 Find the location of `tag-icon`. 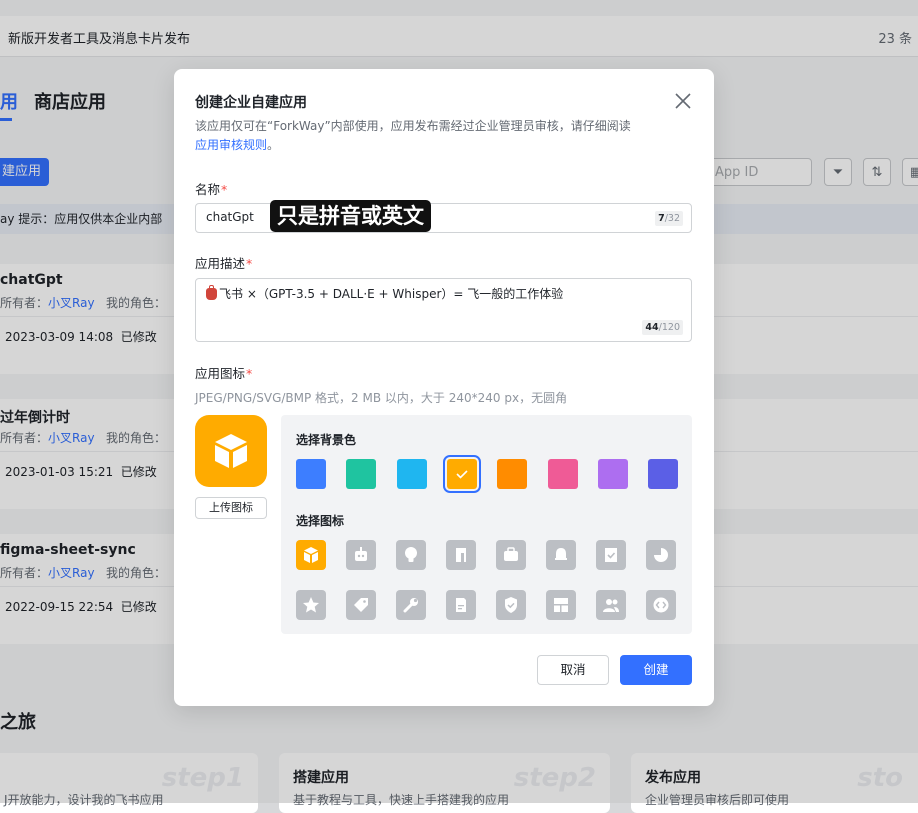

tag-icon is located at coordinates (361, 605).